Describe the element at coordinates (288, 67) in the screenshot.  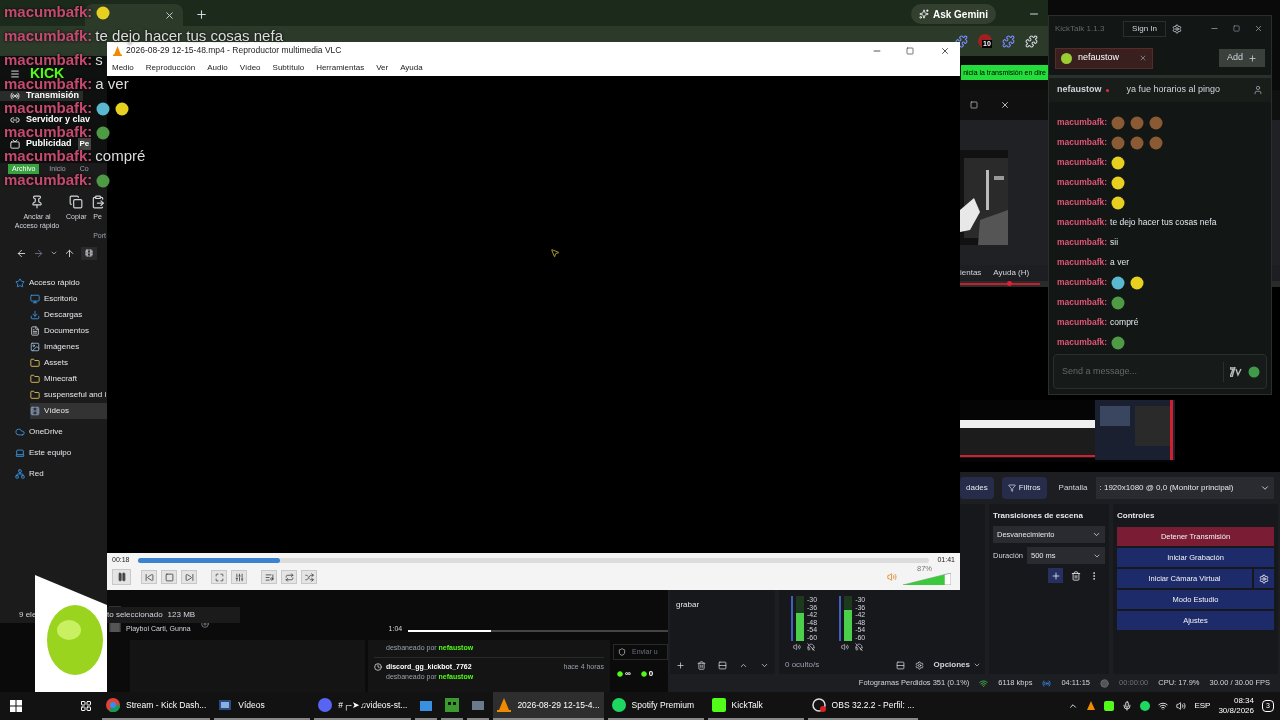
I see `menu-item: Subtítulo` at that location.